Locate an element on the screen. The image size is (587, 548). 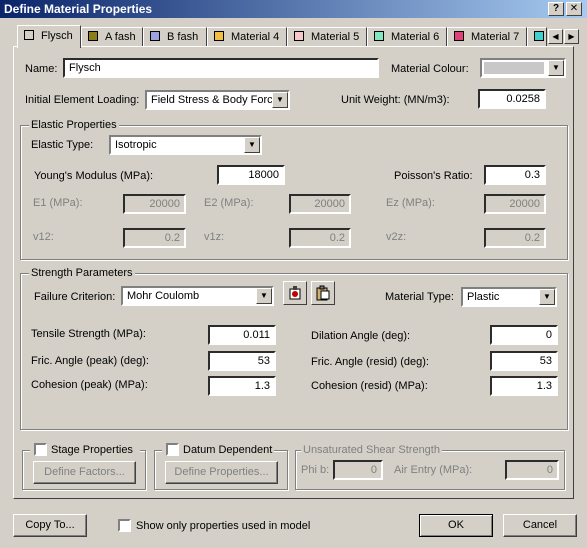
show-only-used-label: Show only properties used in model is located at coordinates (223, 526).